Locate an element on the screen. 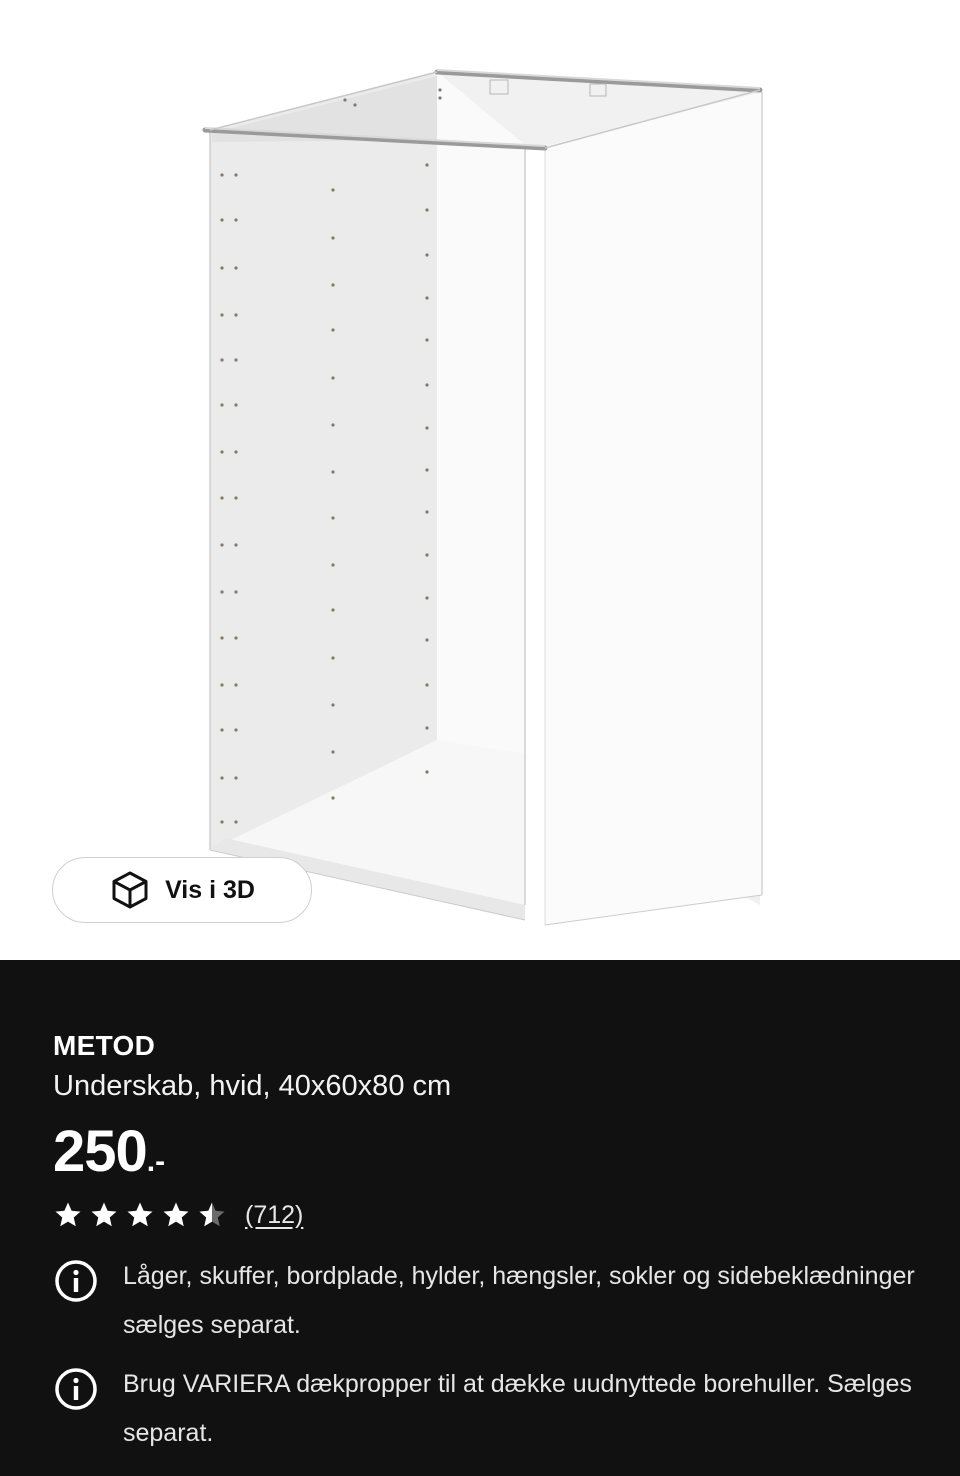  star-half-icon is located at coordinates (212, 1214).